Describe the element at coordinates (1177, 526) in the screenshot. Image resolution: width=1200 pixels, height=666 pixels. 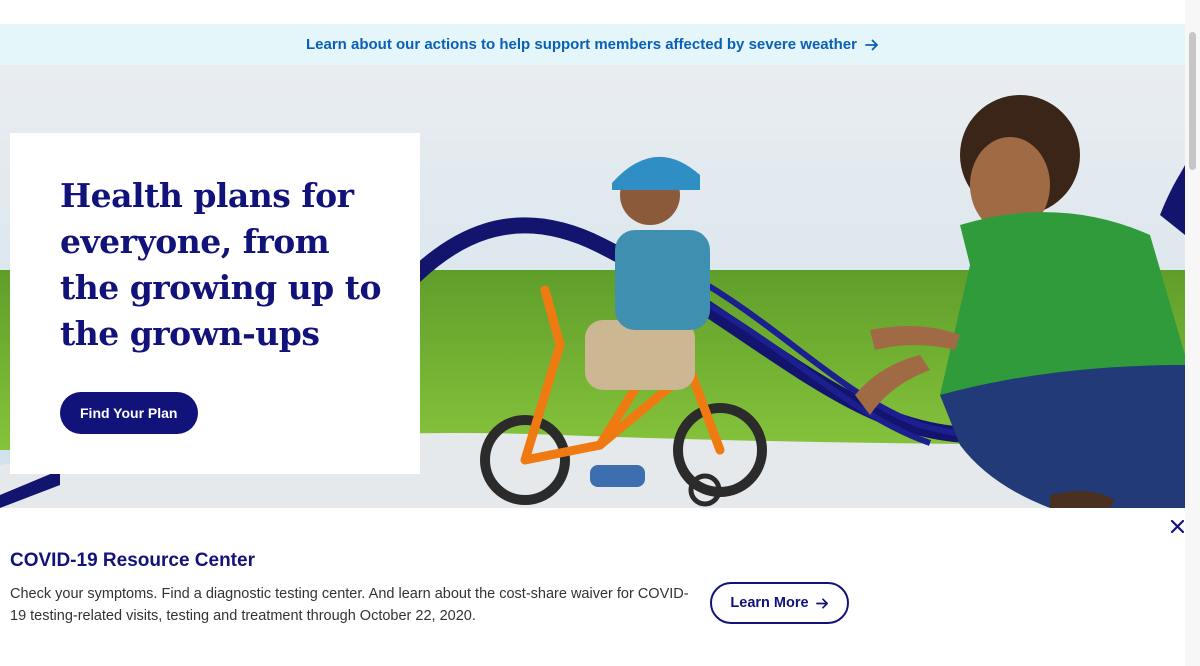
I see `close-icon` at that location.